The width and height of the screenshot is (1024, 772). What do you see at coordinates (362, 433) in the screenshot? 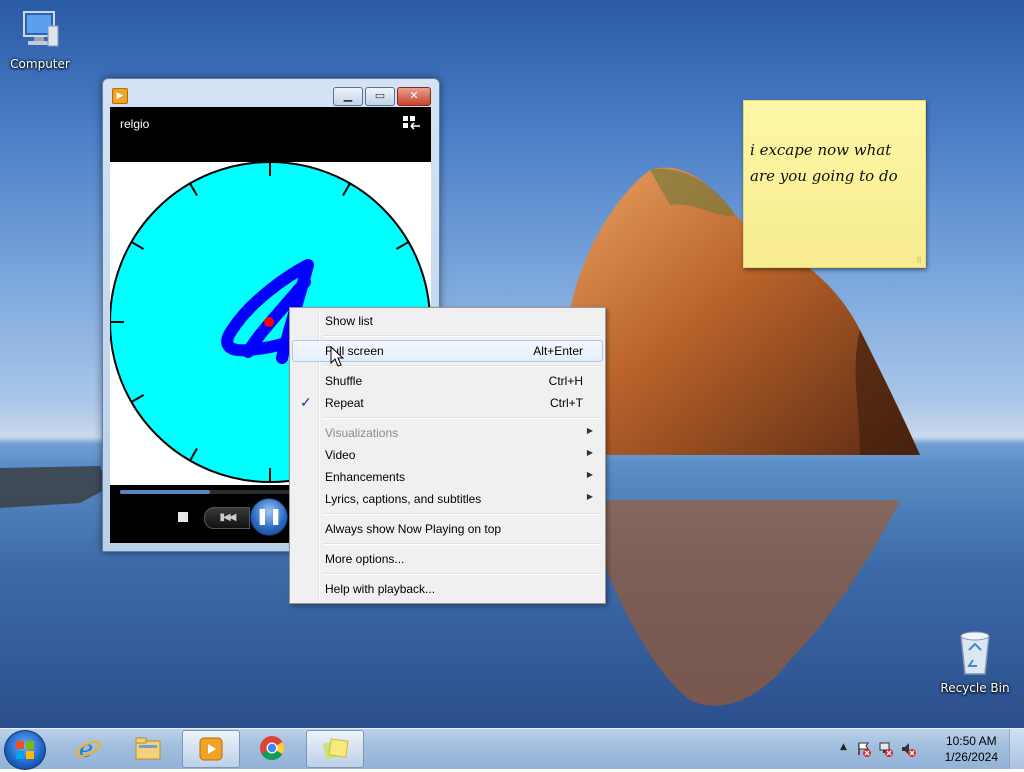
I see `menu-item-label: Visualizations` at bounding box center [362, 433].